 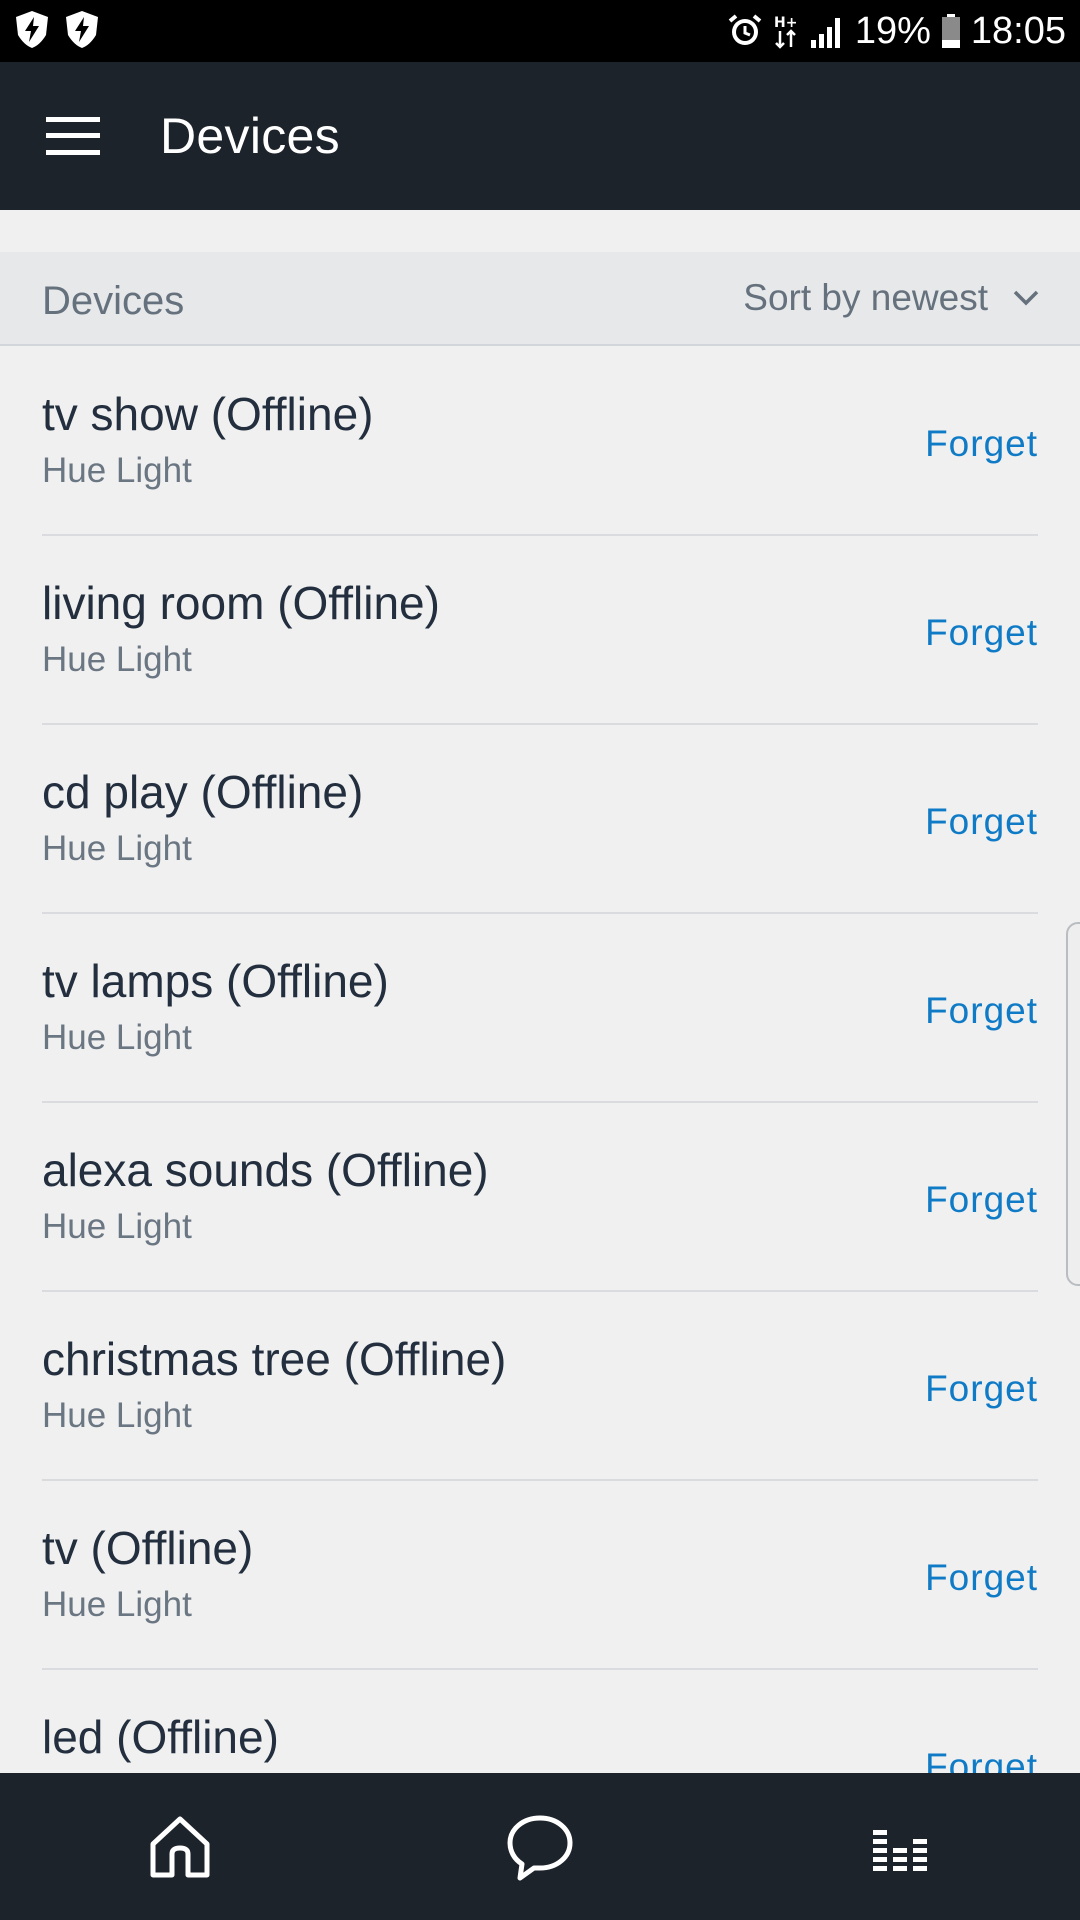 I want to click on nav-home-button, so click(x=180, y=1847).